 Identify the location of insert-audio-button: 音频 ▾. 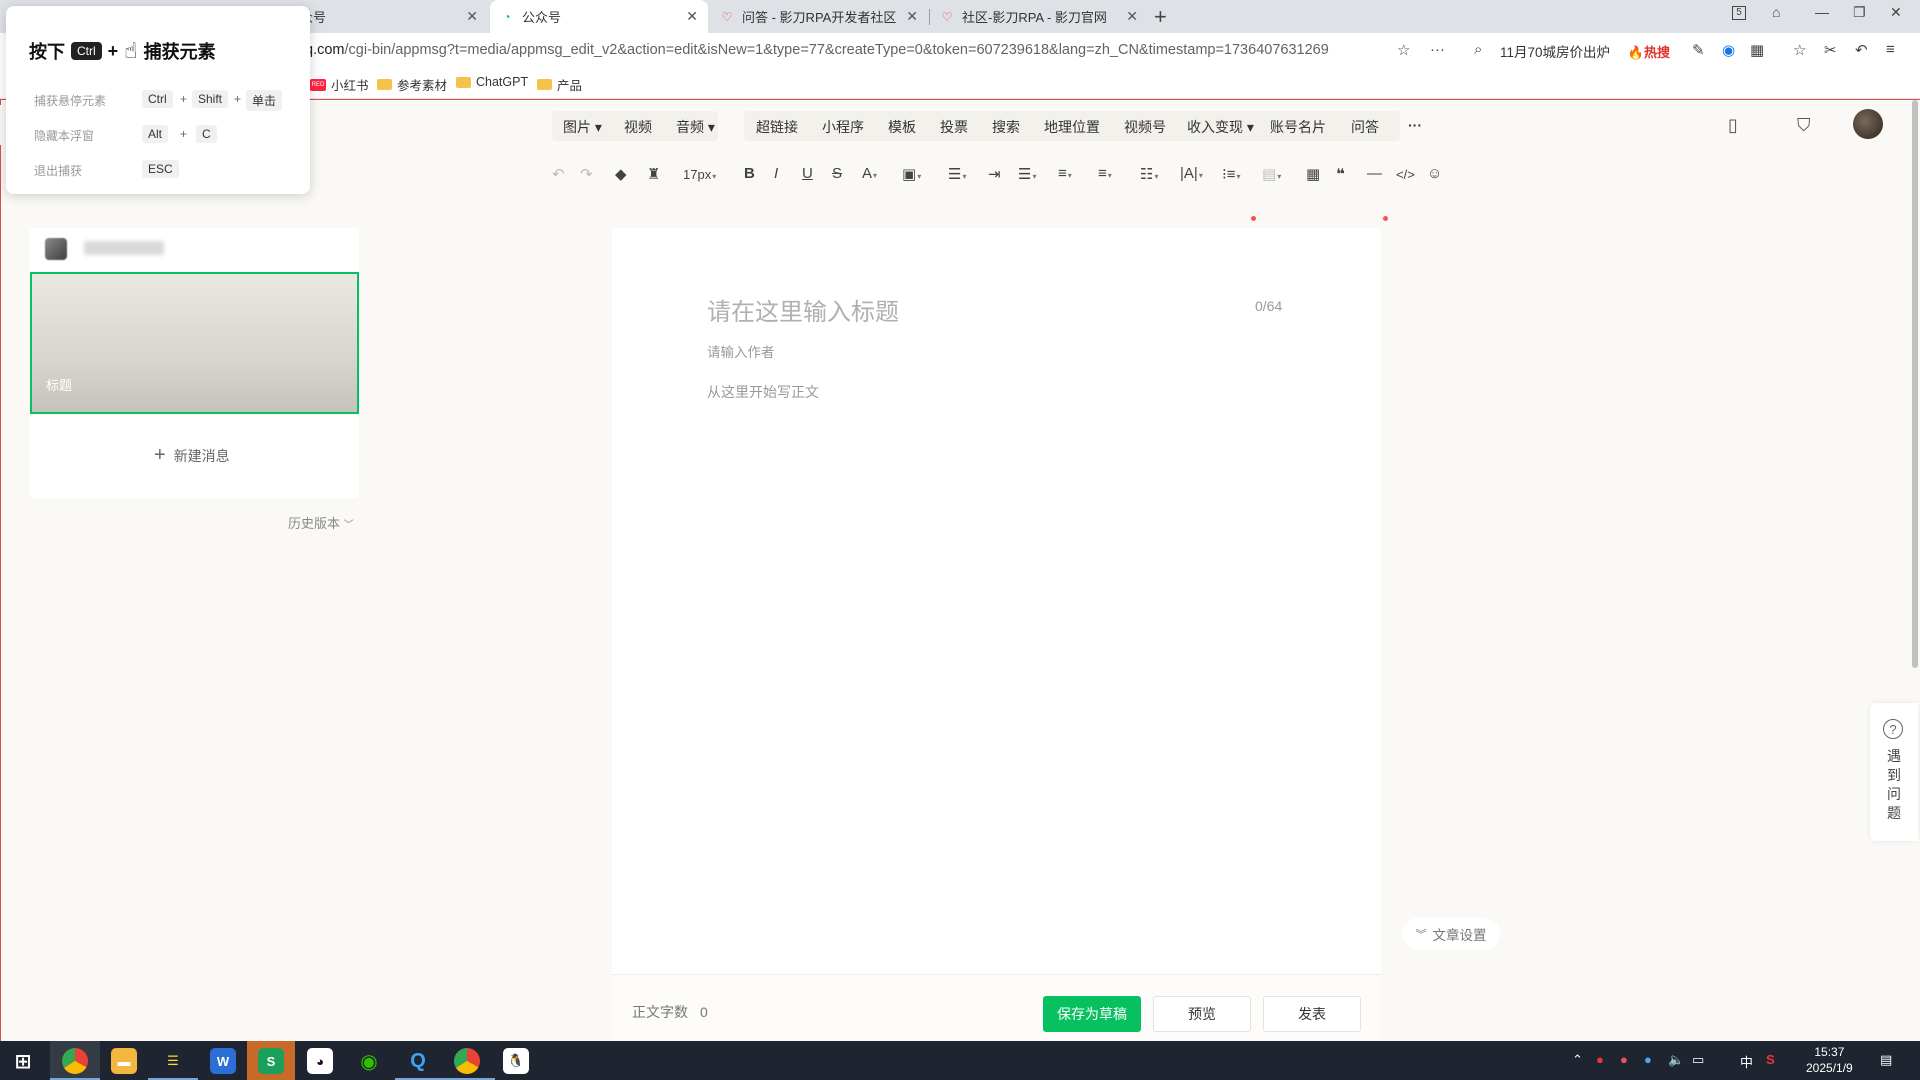
(695, 127).